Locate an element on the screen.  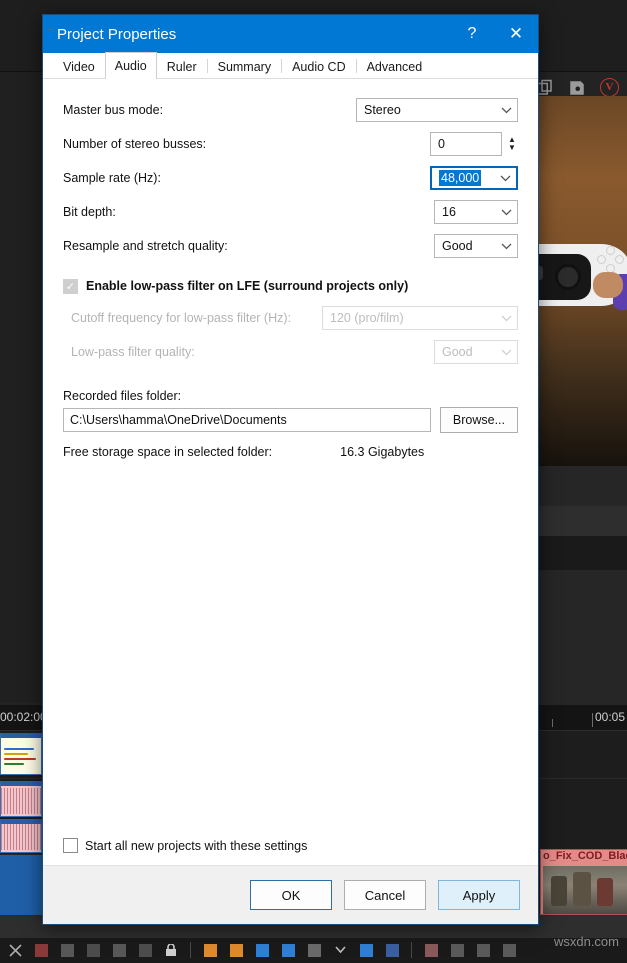
tab-advanced: Advanced is located at coordinates (395, 66).